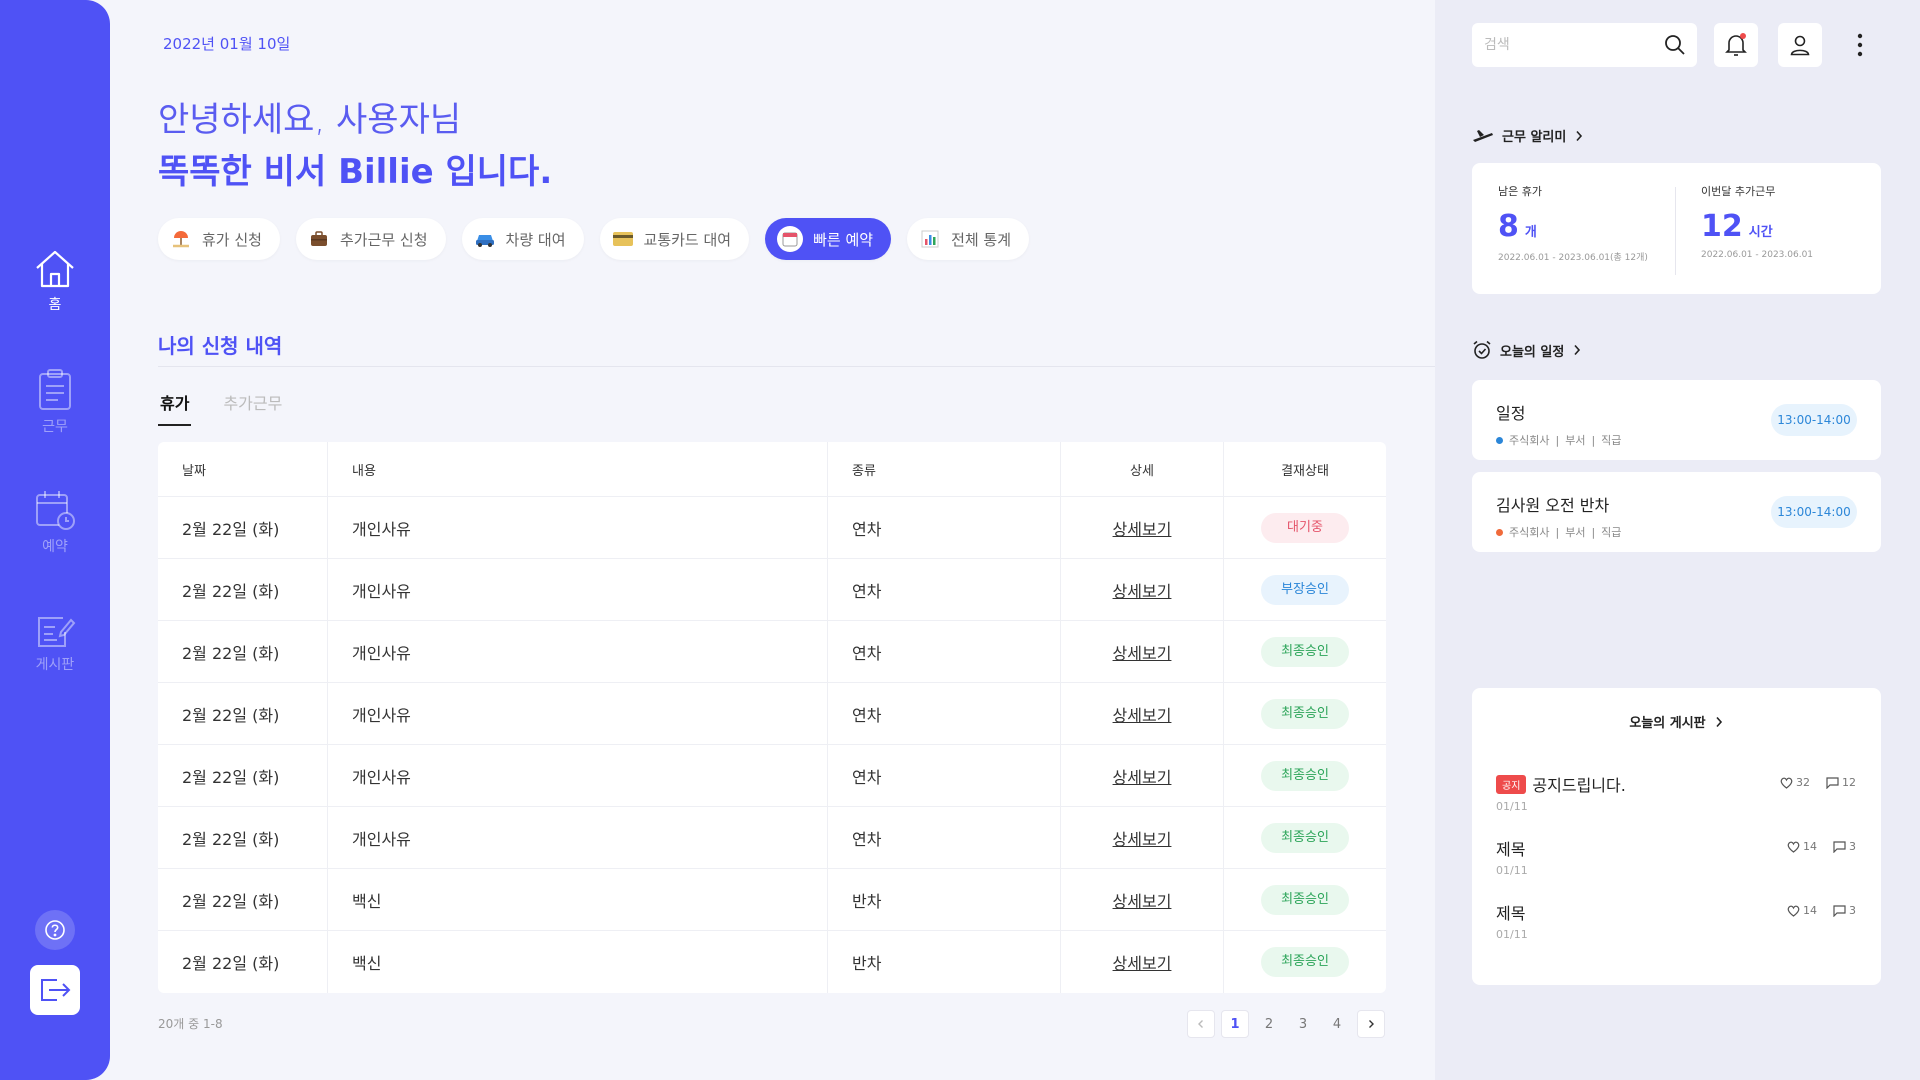 The width and height of the screenshot is (1920, 1080). I want to click on more-menu-button, so click(1860, 45).